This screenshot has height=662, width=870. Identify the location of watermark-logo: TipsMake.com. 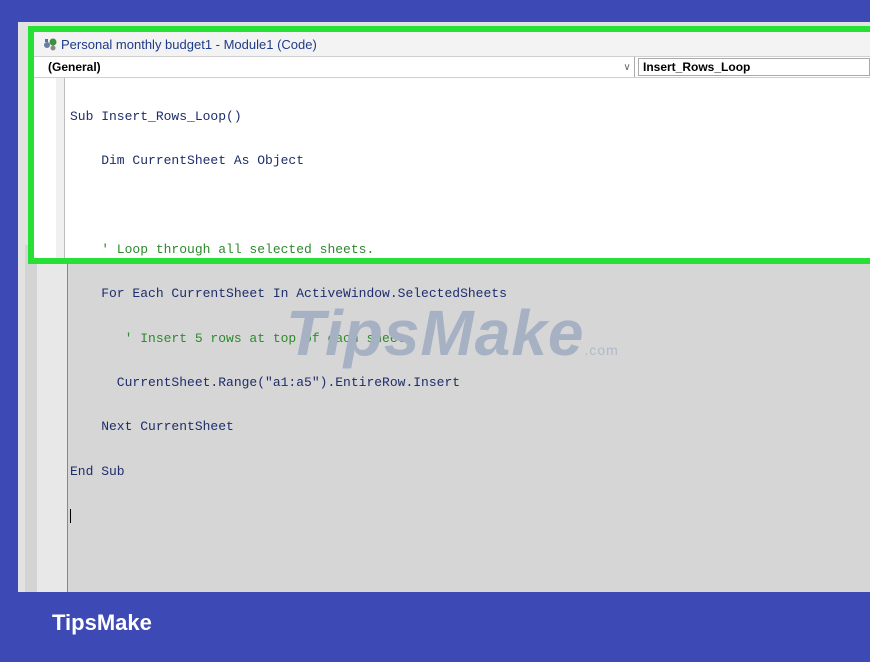
(452, 333).